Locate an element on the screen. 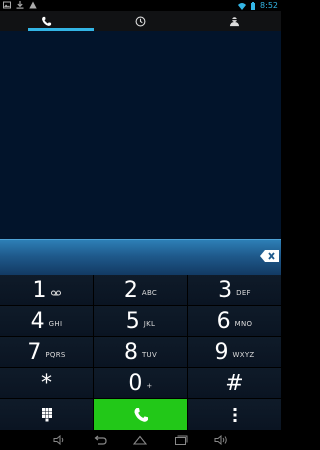 Image resolution: width=320 pixels, height=450 pixels. key-digit: 3 is located at coordinates (225, 290).